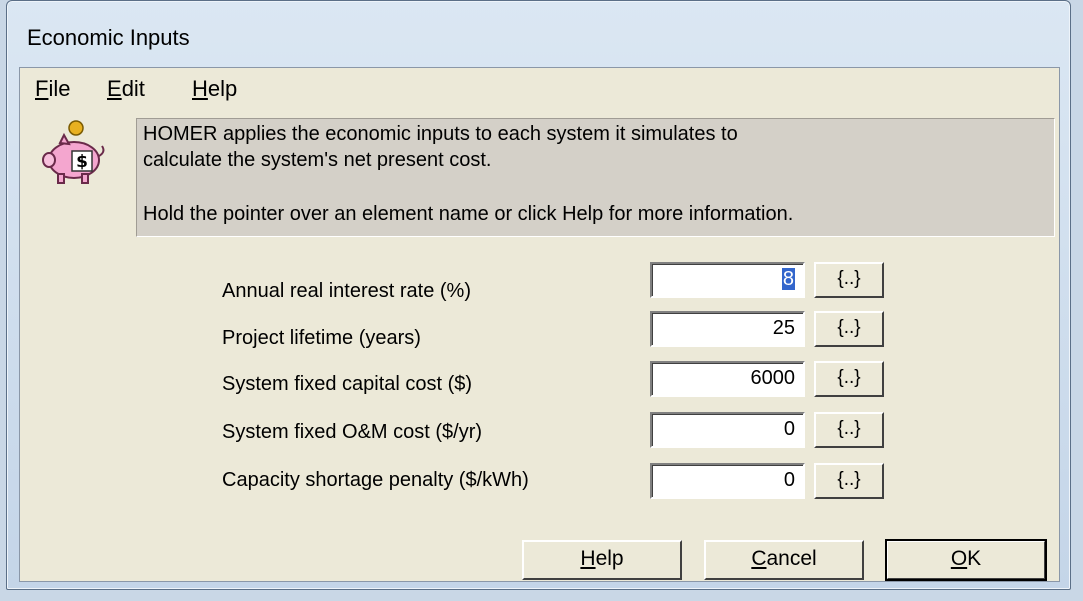 The height and width of the screenshot is (601, 1083). What do you see at coordinates (784, 560) in the screenshot?
I see `cancel-button: Cancel` at bounding box center [784, 560].